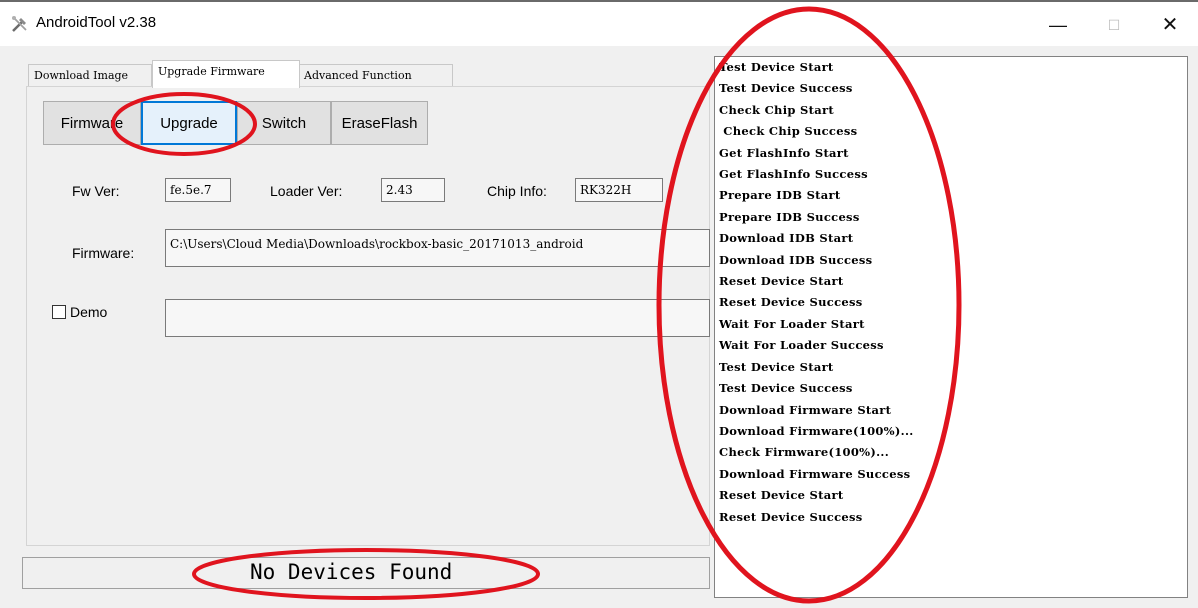 This screenshot has height=608, width=1198. Describe the element at coordinates (89, 312) in the screenshot. I see `demo-label: Demo` at that location.